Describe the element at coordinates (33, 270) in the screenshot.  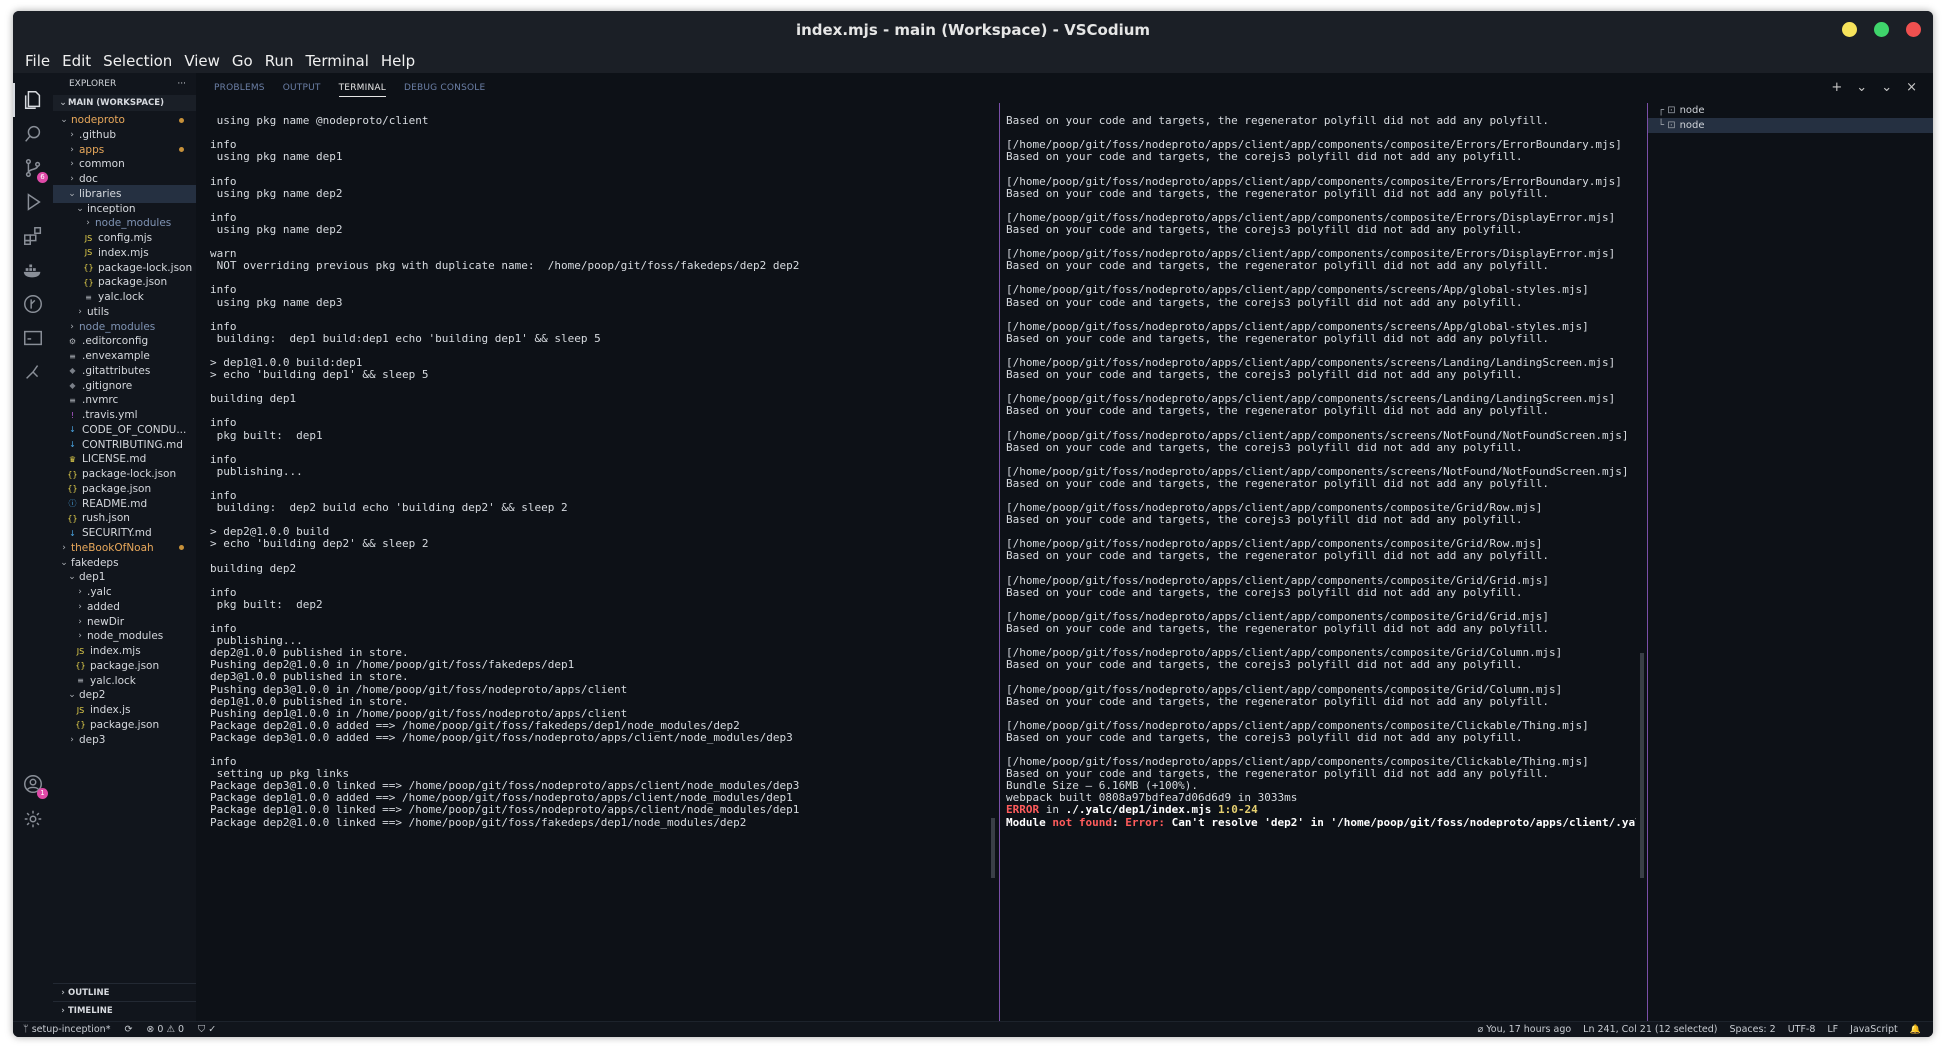
I see `docker-icon` at that location.